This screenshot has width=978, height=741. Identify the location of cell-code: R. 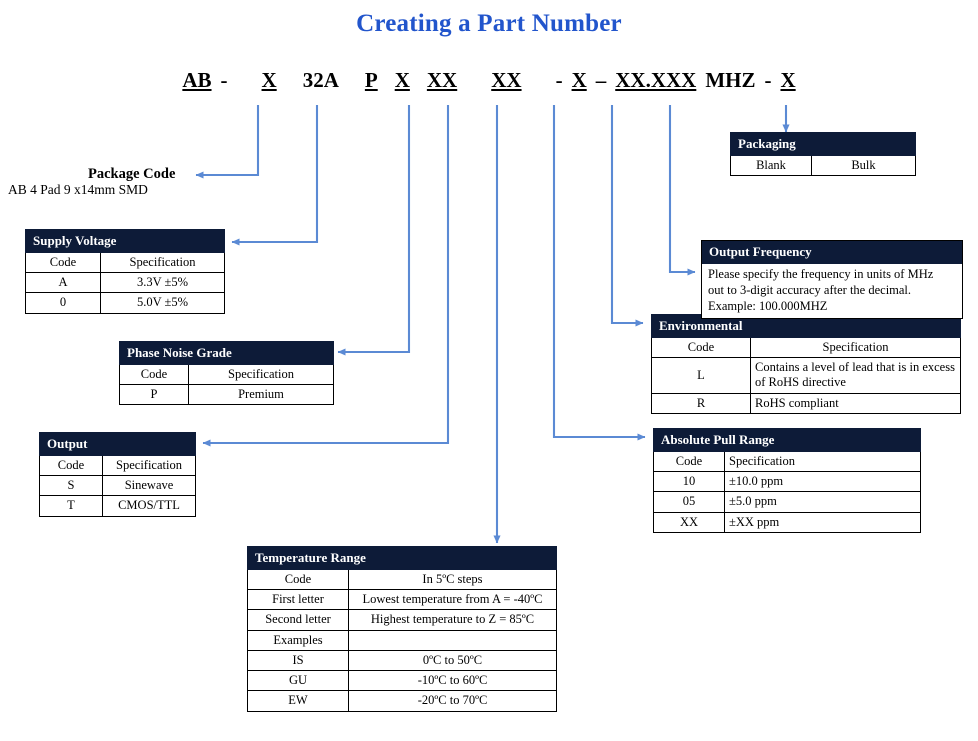
(701, 403).